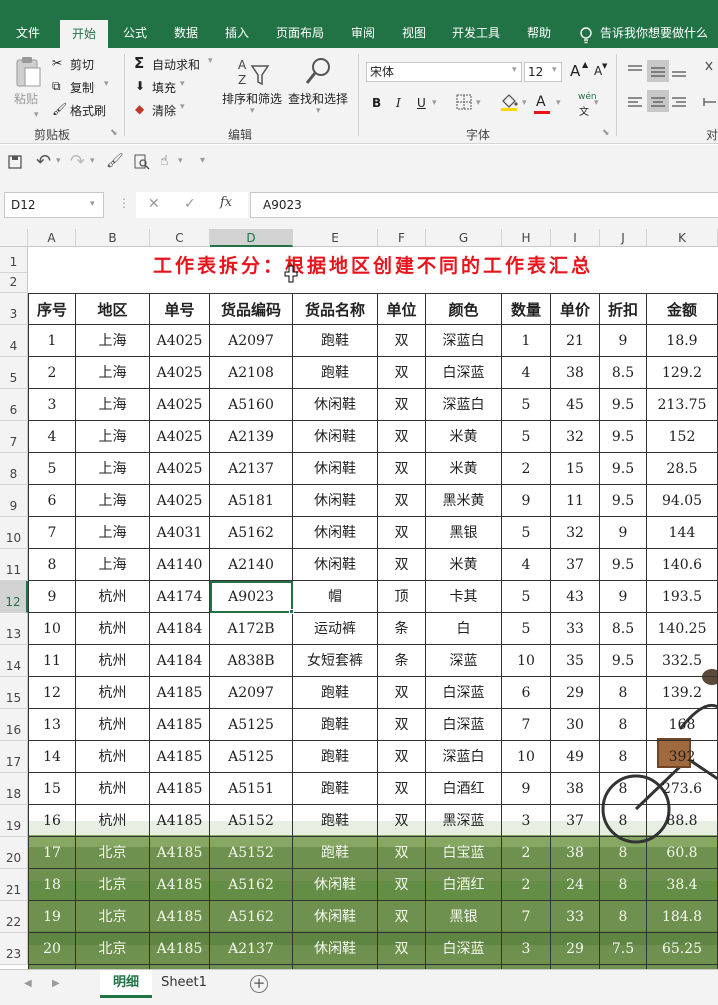  Describe the element at coordinates (376, 103) in the screenshot. I see `bold-button: B` at that location.